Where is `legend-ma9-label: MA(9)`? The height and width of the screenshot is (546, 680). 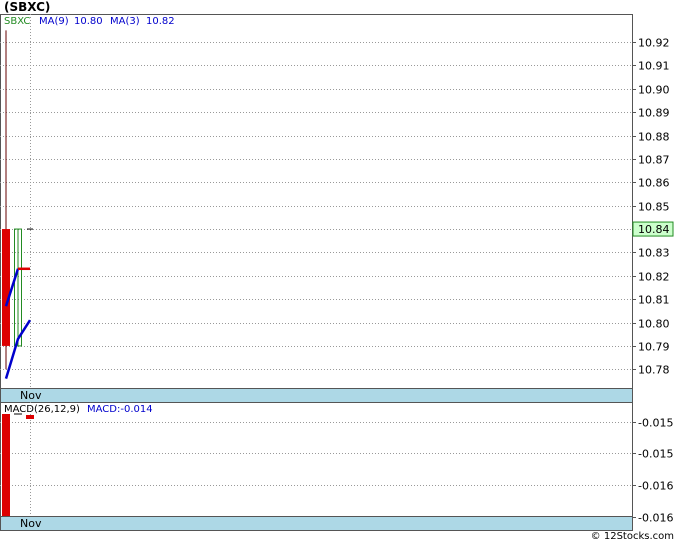
legend-ma9-label: MA(9) is located at coordinates (54, 21).